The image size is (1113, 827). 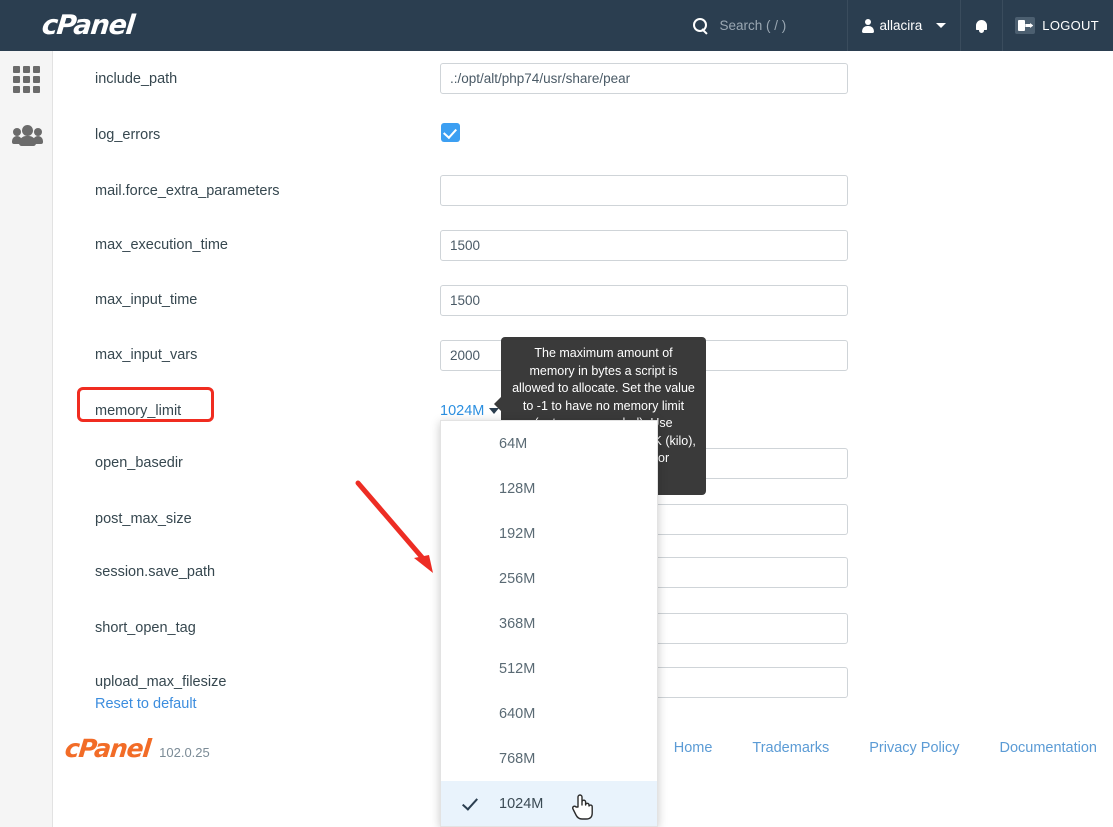 What do you see at coordinates (138, 411) in the screenshot?
I see `row-label-memory-limit: memory_limit` at bounding box center [138, 411].